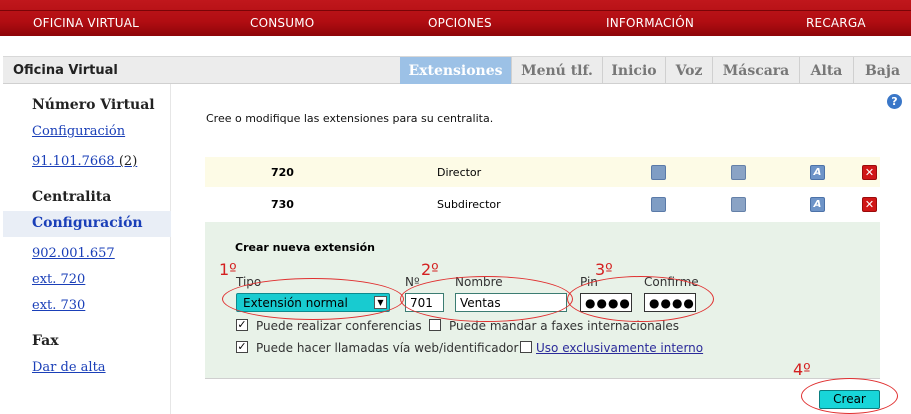  What do you see at coordinates (755, 70) in the screenshot?
I see `tab-mascara: Máscara` at bounding box center [755, 70].